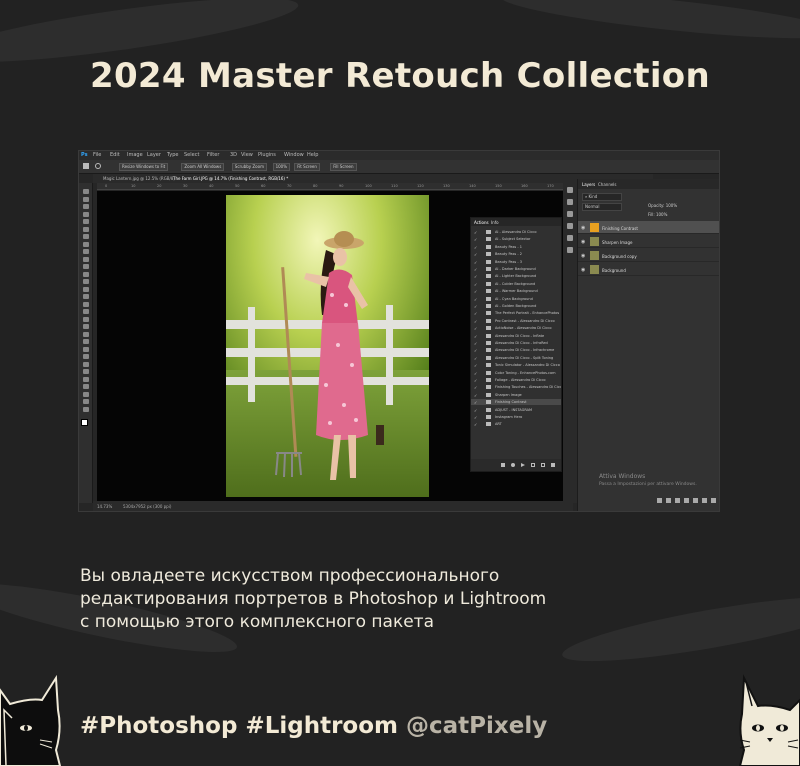 The image size is (800, 766). What do you see at coordinates (588, 184) in the screenshot?
I see `tab-layers: Layers` at bounding box center [588, 184].